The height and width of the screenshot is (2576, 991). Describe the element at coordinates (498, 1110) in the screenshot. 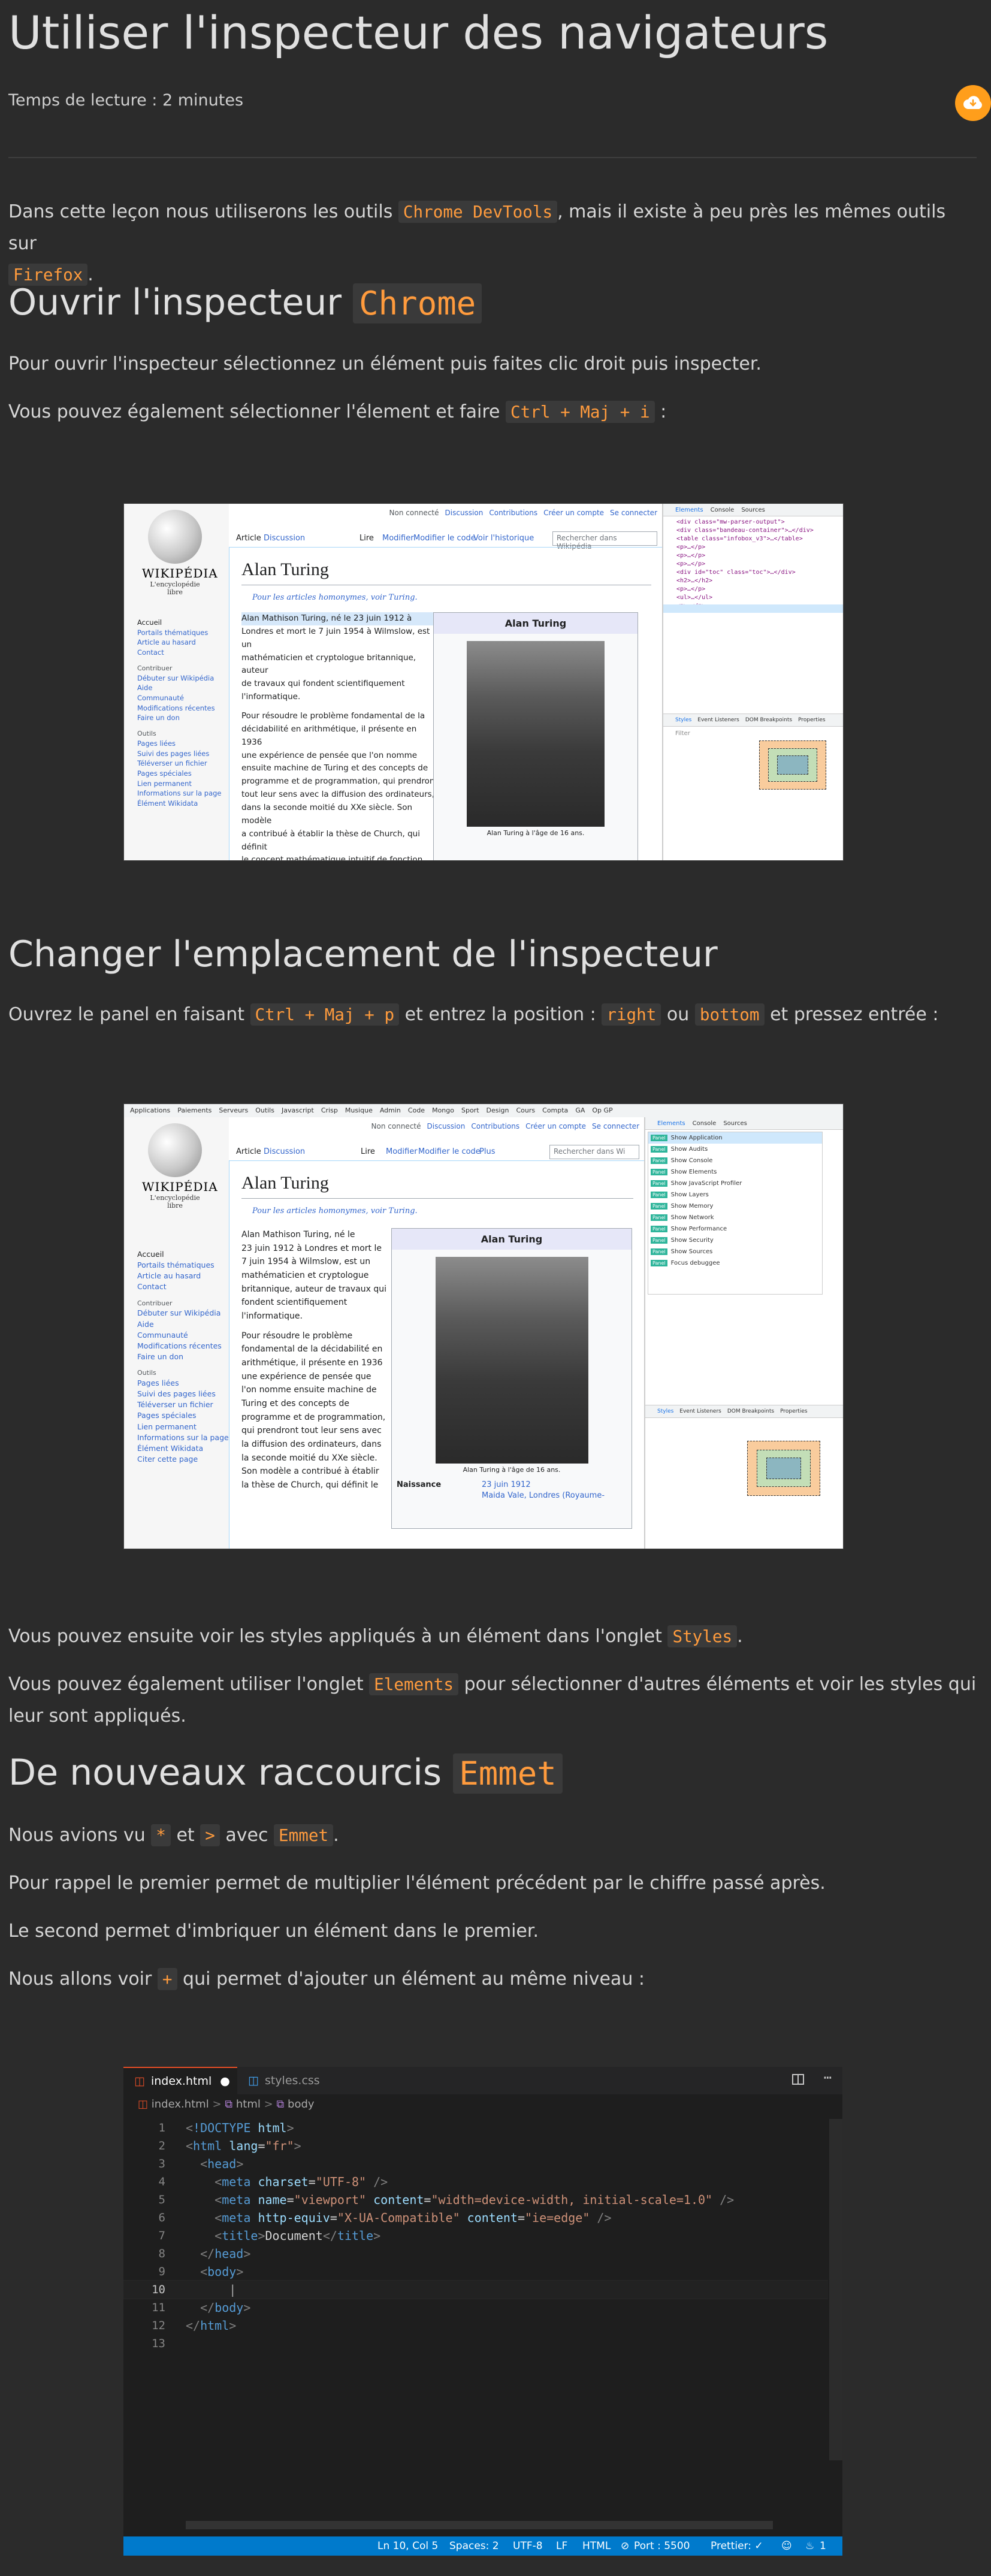

I see `bookmark-item: Design` at that location.